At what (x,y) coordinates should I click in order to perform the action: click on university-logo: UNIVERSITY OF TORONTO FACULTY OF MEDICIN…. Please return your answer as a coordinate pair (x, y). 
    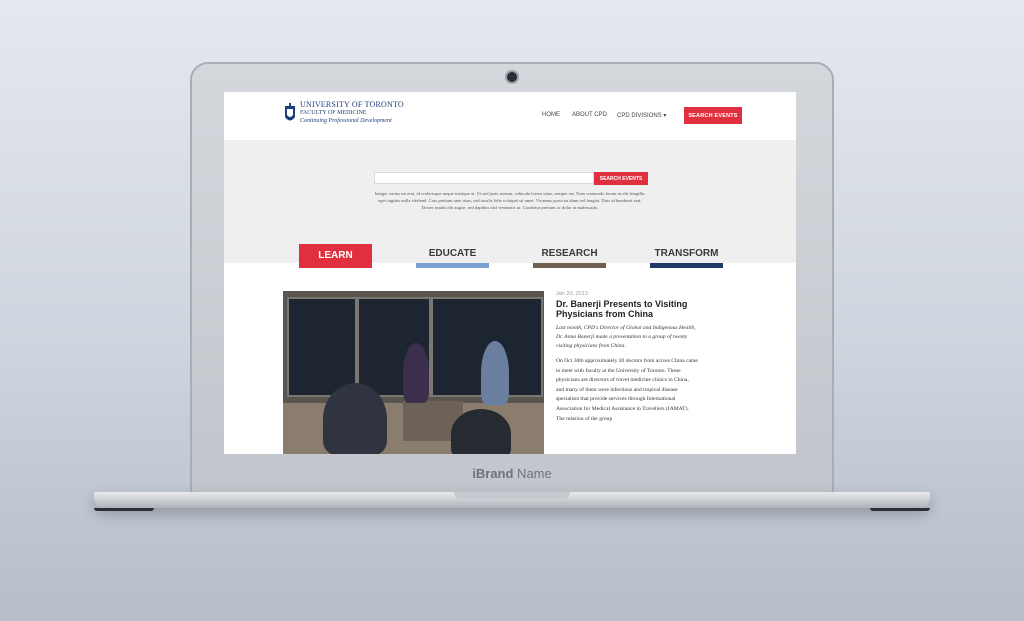
    Looking at the image, I should click on (344, 116).